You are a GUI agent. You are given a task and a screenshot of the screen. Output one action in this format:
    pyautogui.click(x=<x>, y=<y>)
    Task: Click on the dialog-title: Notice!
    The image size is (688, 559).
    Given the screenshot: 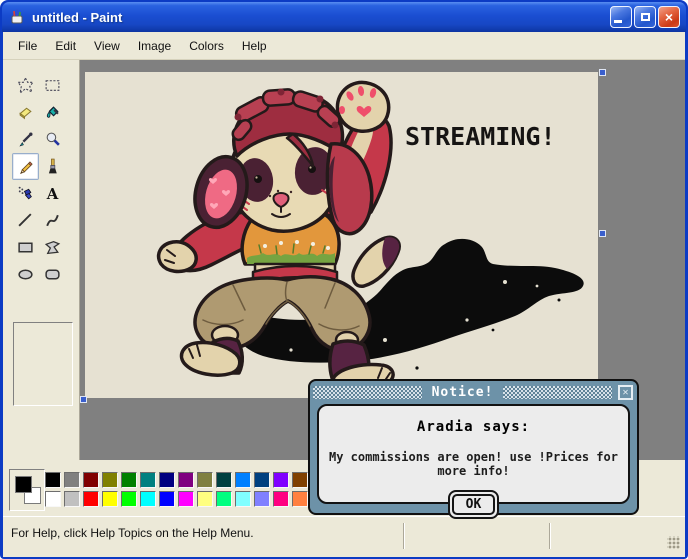 What is the action you would take?
    pyautogui.click(x=462, y=392)
    